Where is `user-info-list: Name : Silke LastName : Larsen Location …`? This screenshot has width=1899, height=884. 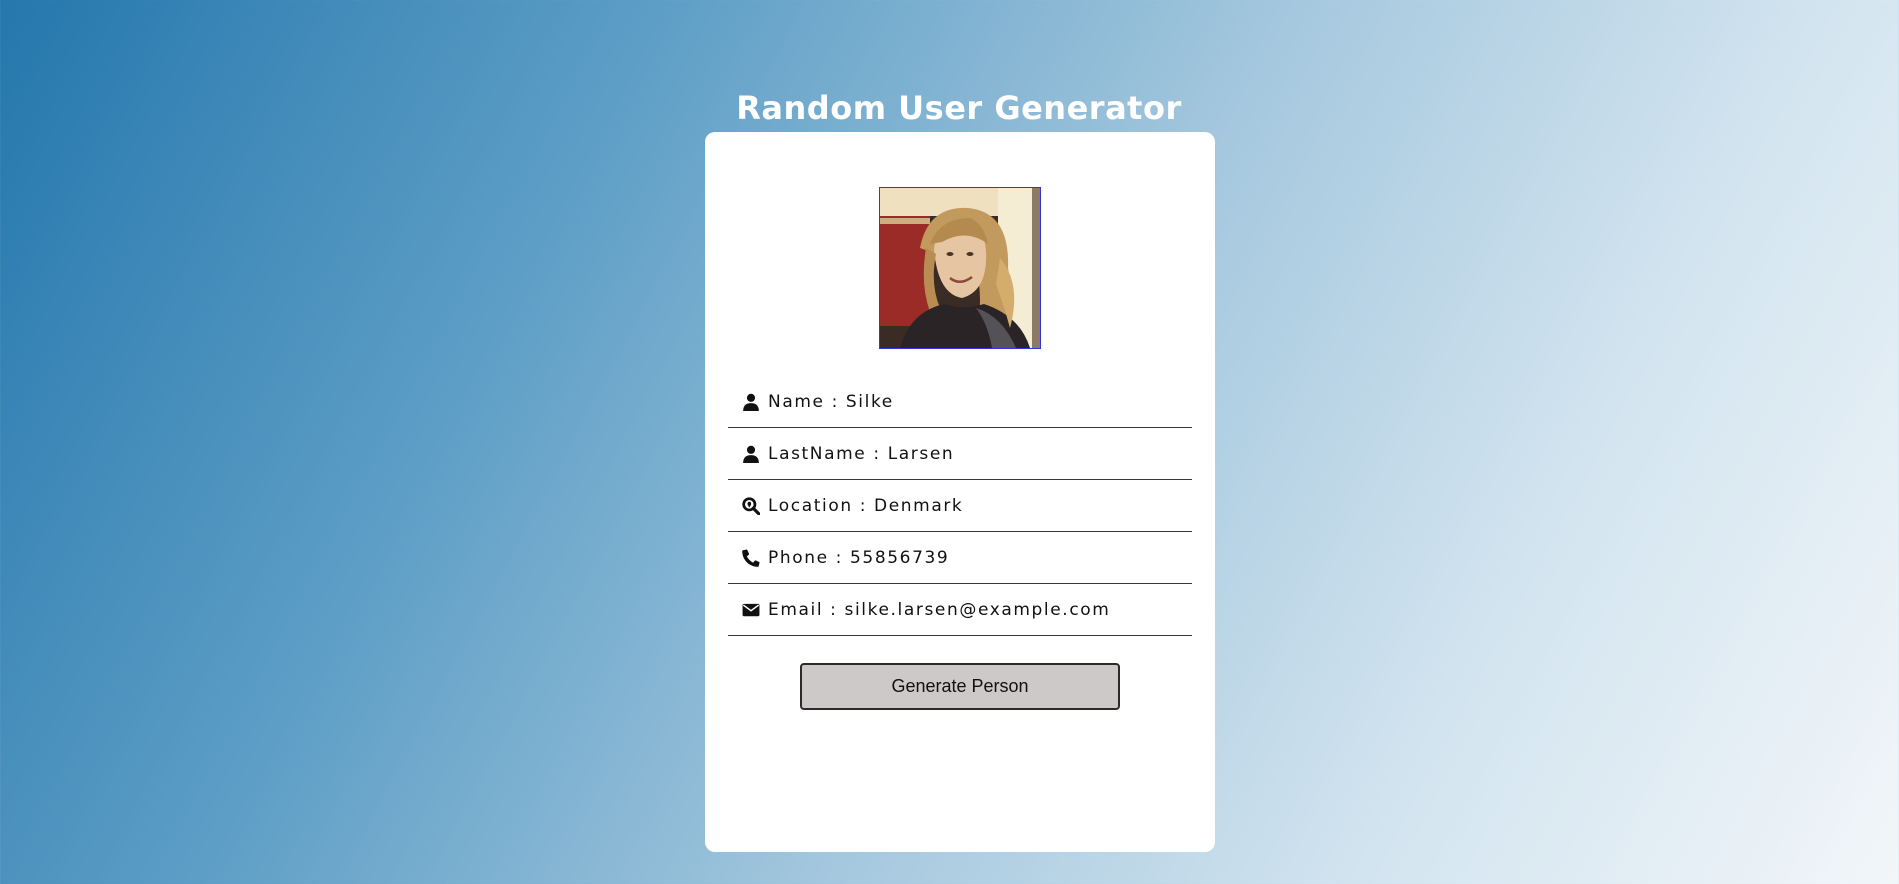 user-info-list: Name : Silke LastName : Larsen Location … is located at coordinates (960, 507).